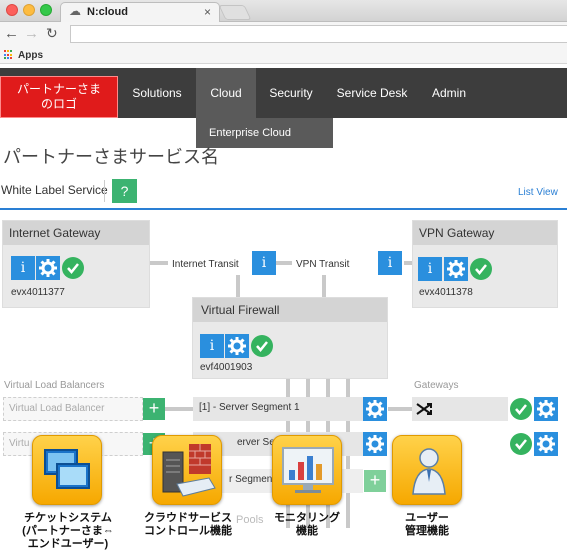  I want to click on minimize-window-button, so click(29, 10).